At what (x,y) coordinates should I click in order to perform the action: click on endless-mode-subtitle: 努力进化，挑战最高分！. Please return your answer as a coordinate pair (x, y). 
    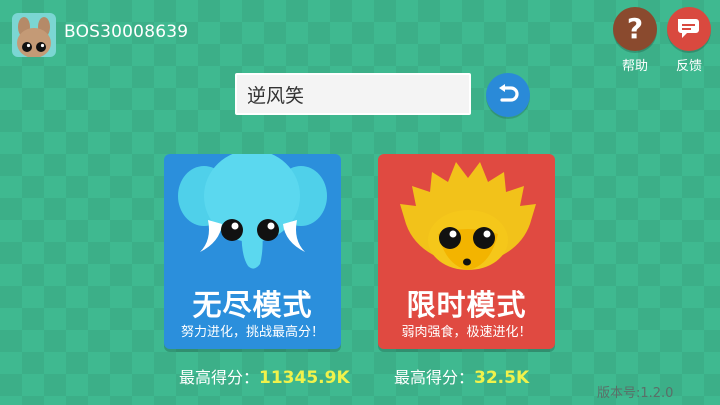
    Looking at the image, I should click on (252, 332).